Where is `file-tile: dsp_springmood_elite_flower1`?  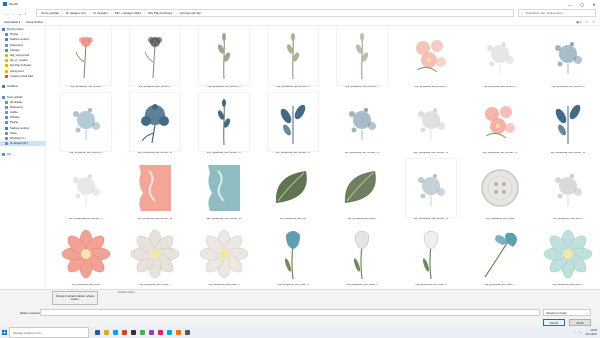 file-tile: dsp_springmood_elite_flower1 is located at coordinates (568, 192).